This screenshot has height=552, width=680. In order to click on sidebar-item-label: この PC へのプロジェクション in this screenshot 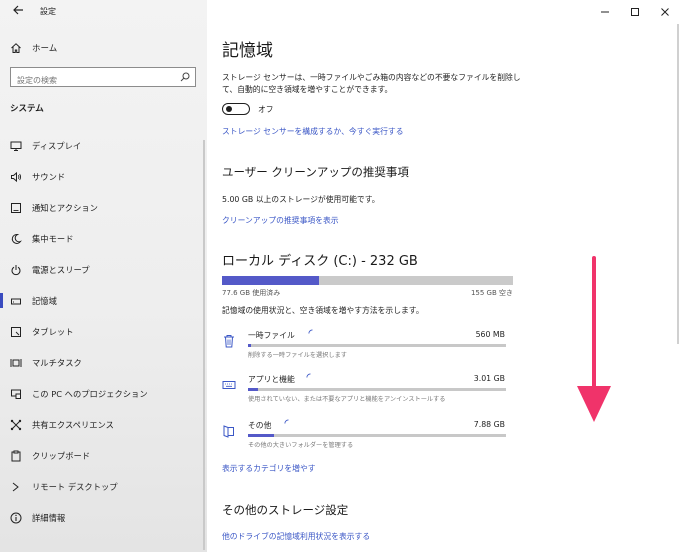, I will do `click(90, 393)`.